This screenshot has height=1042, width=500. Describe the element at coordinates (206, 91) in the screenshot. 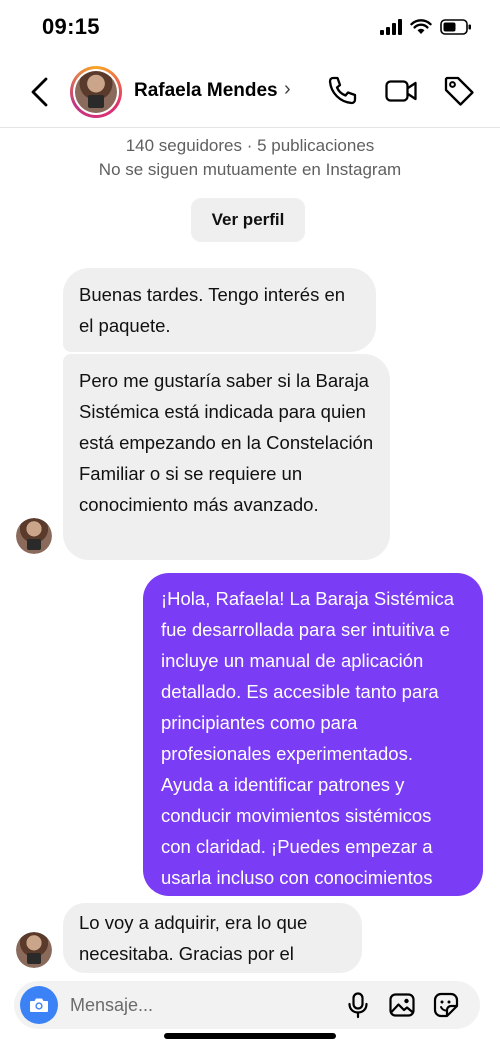

I see `contact-name: Rafaela Mendes` at that location.